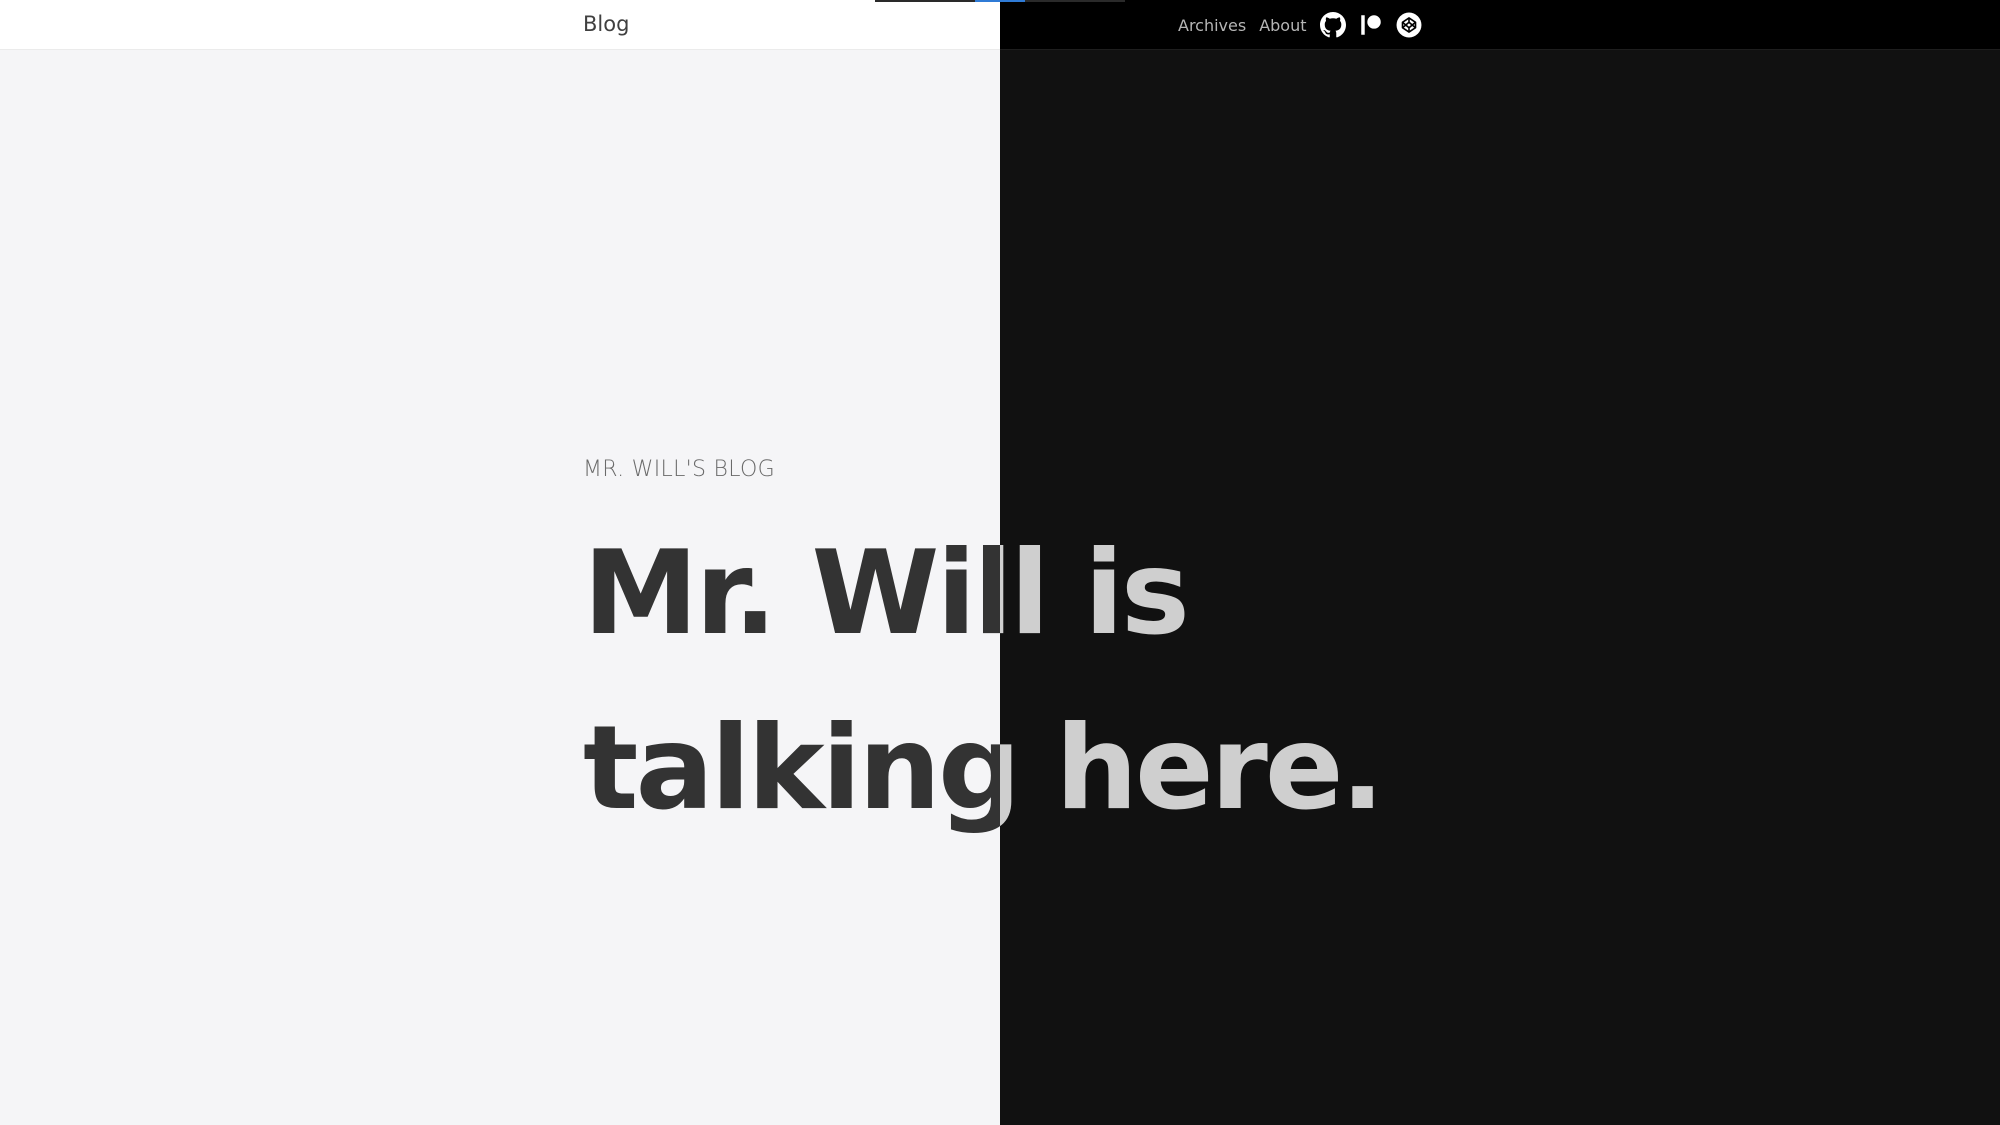  What do you see at coordinates (1332, 25) in the screenshot?
I see `github-icon-dark` at bounding box center [1332, 25].